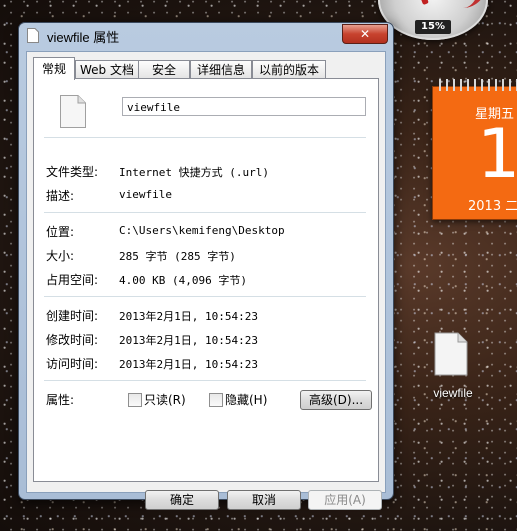 This screenshot has height=531, width=517. I want to click on disk-size-label: 占用空间:, so click(72, 280).